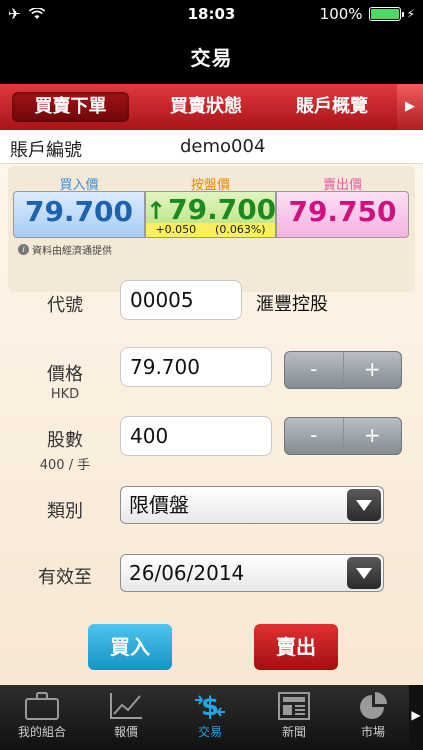  What do you see at coordinates (372, 732) in the screenshot?
I see `tabbar-market-label: 市場` at bounding box center [372, 732].